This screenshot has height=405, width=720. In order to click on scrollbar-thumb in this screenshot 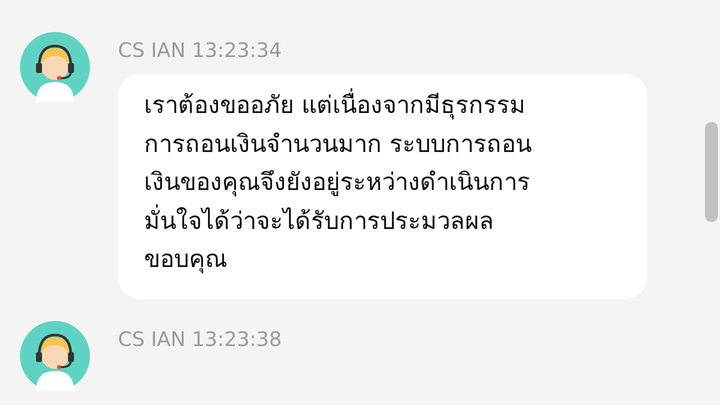, I will do `click(711, 172)`.